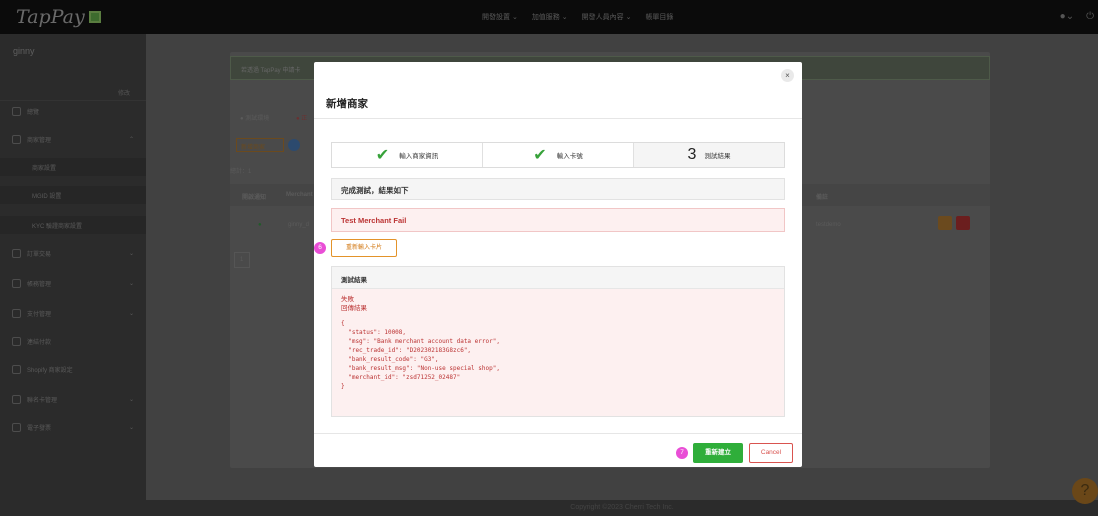 This screenshot has width=1098, height=516. What do you see at coordinates (50, 370) in the screenshot?
I see `sidebar-item-label: Shopify 商家設定` at bounding box center [50, 370].